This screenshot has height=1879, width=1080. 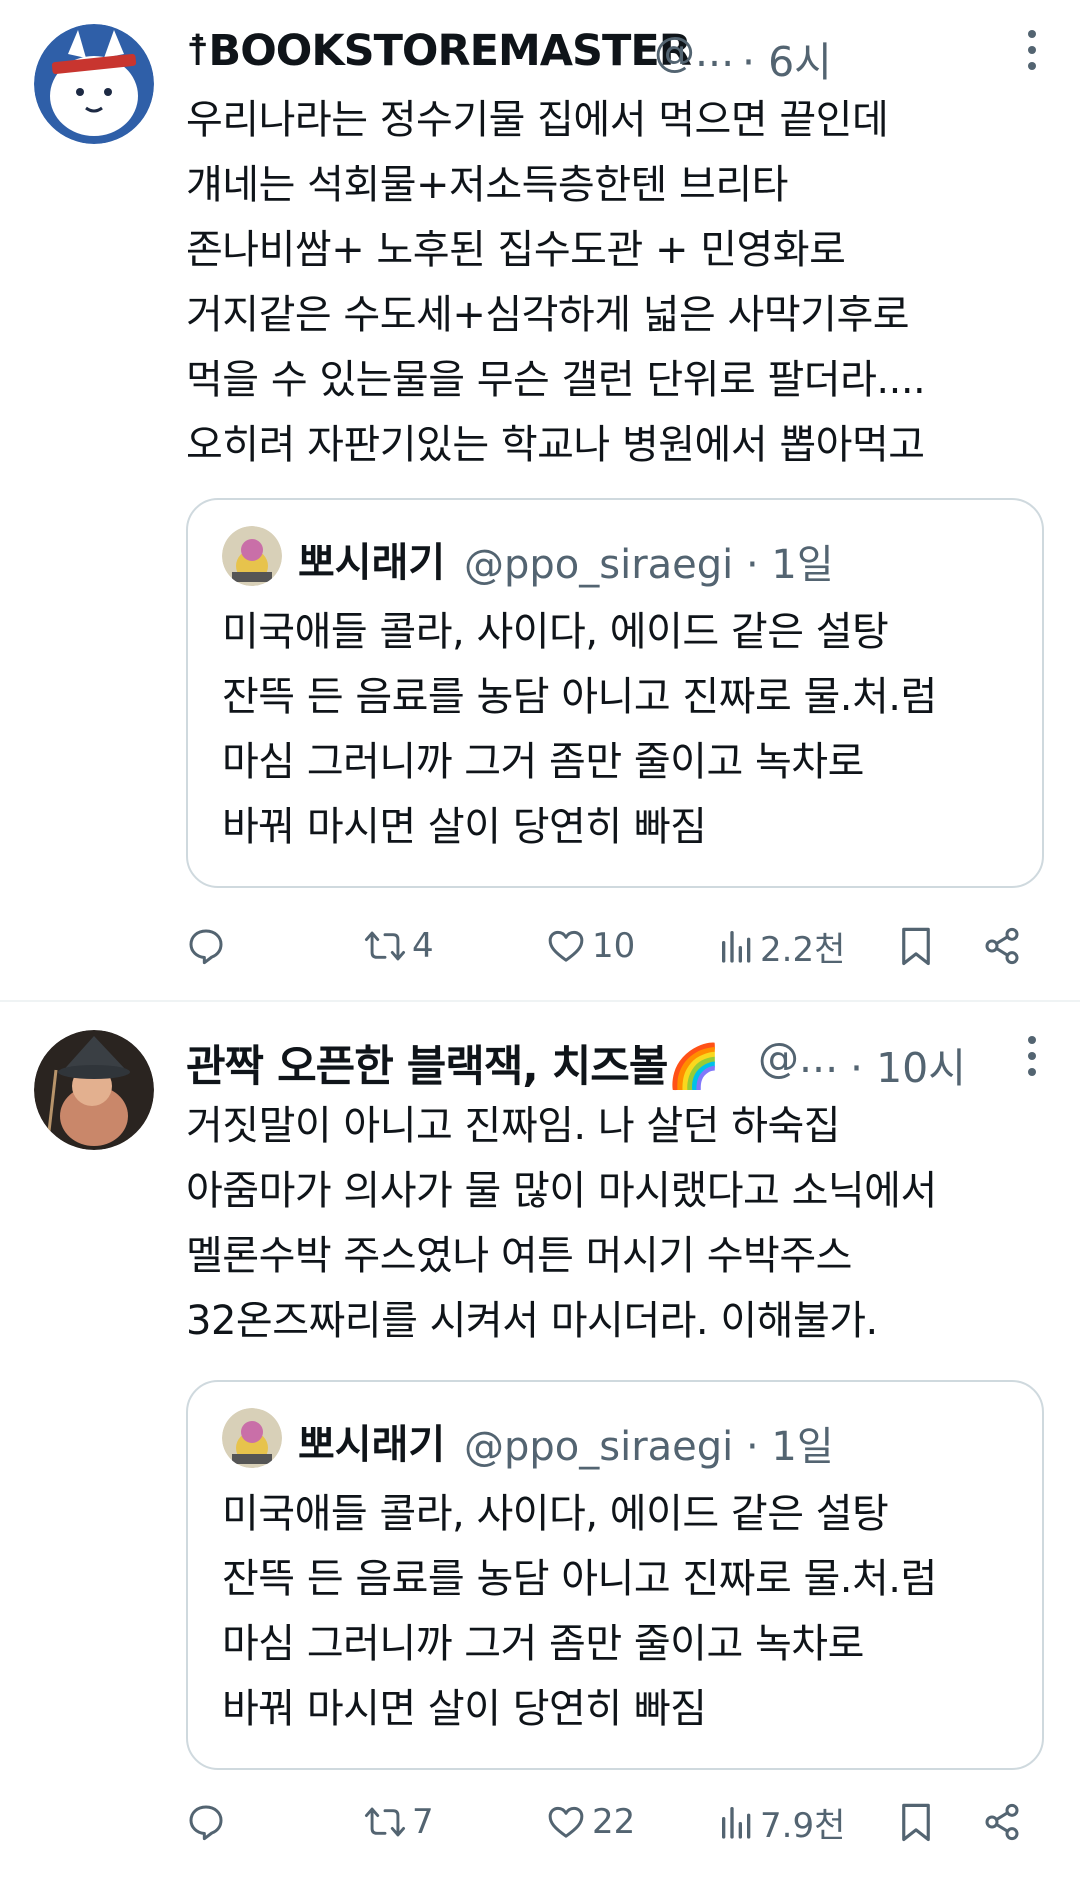 I want to click on text-line: 우리나라는 정수기물 집에서 먹으면 끝인데, so click(x=537, y=120).